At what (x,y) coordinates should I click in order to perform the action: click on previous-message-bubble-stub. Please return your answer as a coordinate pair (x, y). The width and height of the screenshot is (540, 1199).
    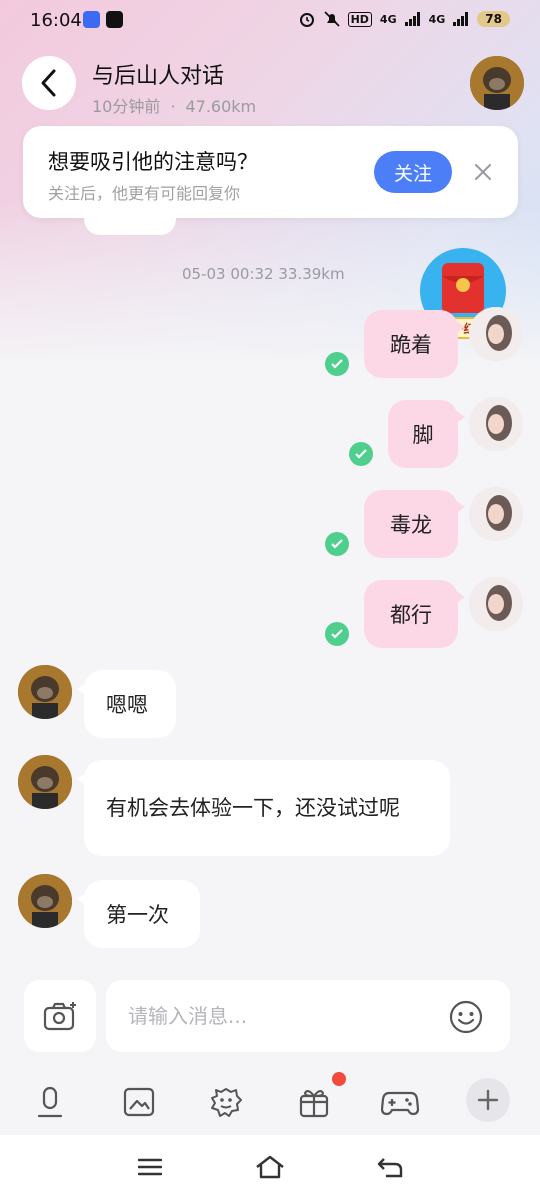
    Looking at the image, I should click on (130, 220).